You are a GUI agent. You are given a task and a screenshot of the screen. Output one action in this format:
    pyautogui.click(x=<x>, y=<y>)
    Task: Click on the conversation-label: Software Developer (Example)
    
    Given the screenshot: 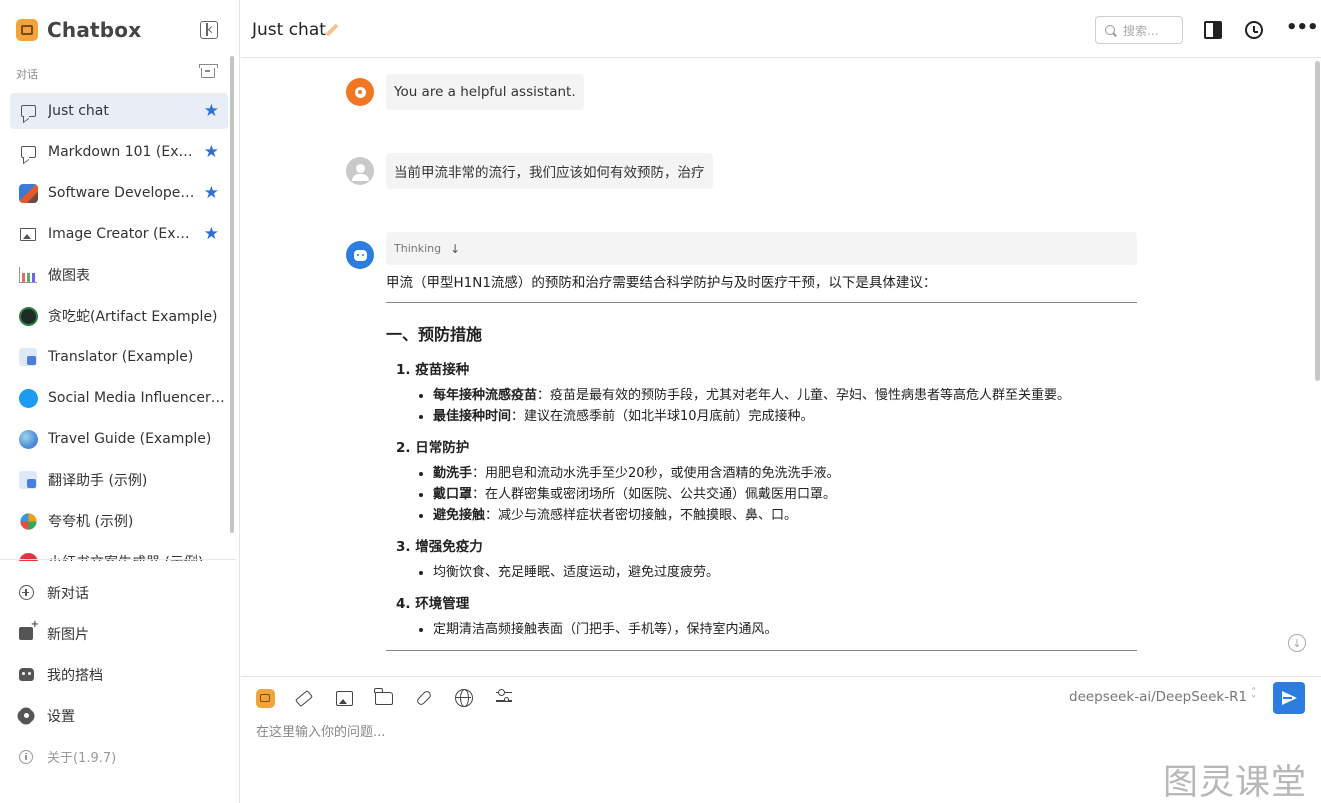 What is the action you would take?
    pyautogui.click(x=123, y=193)
    